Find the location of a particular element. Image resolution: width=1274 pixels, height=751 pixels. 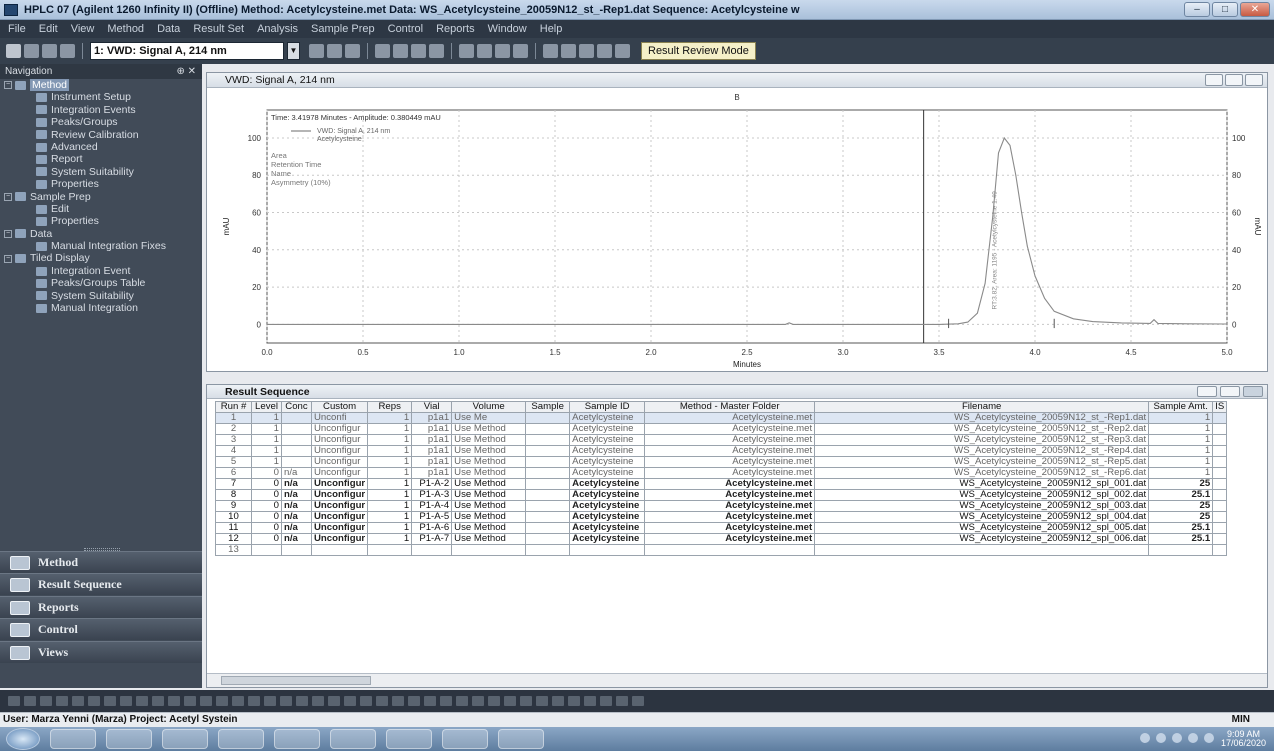

taskbar-explorer-icon is located at coordinates (129, 739).